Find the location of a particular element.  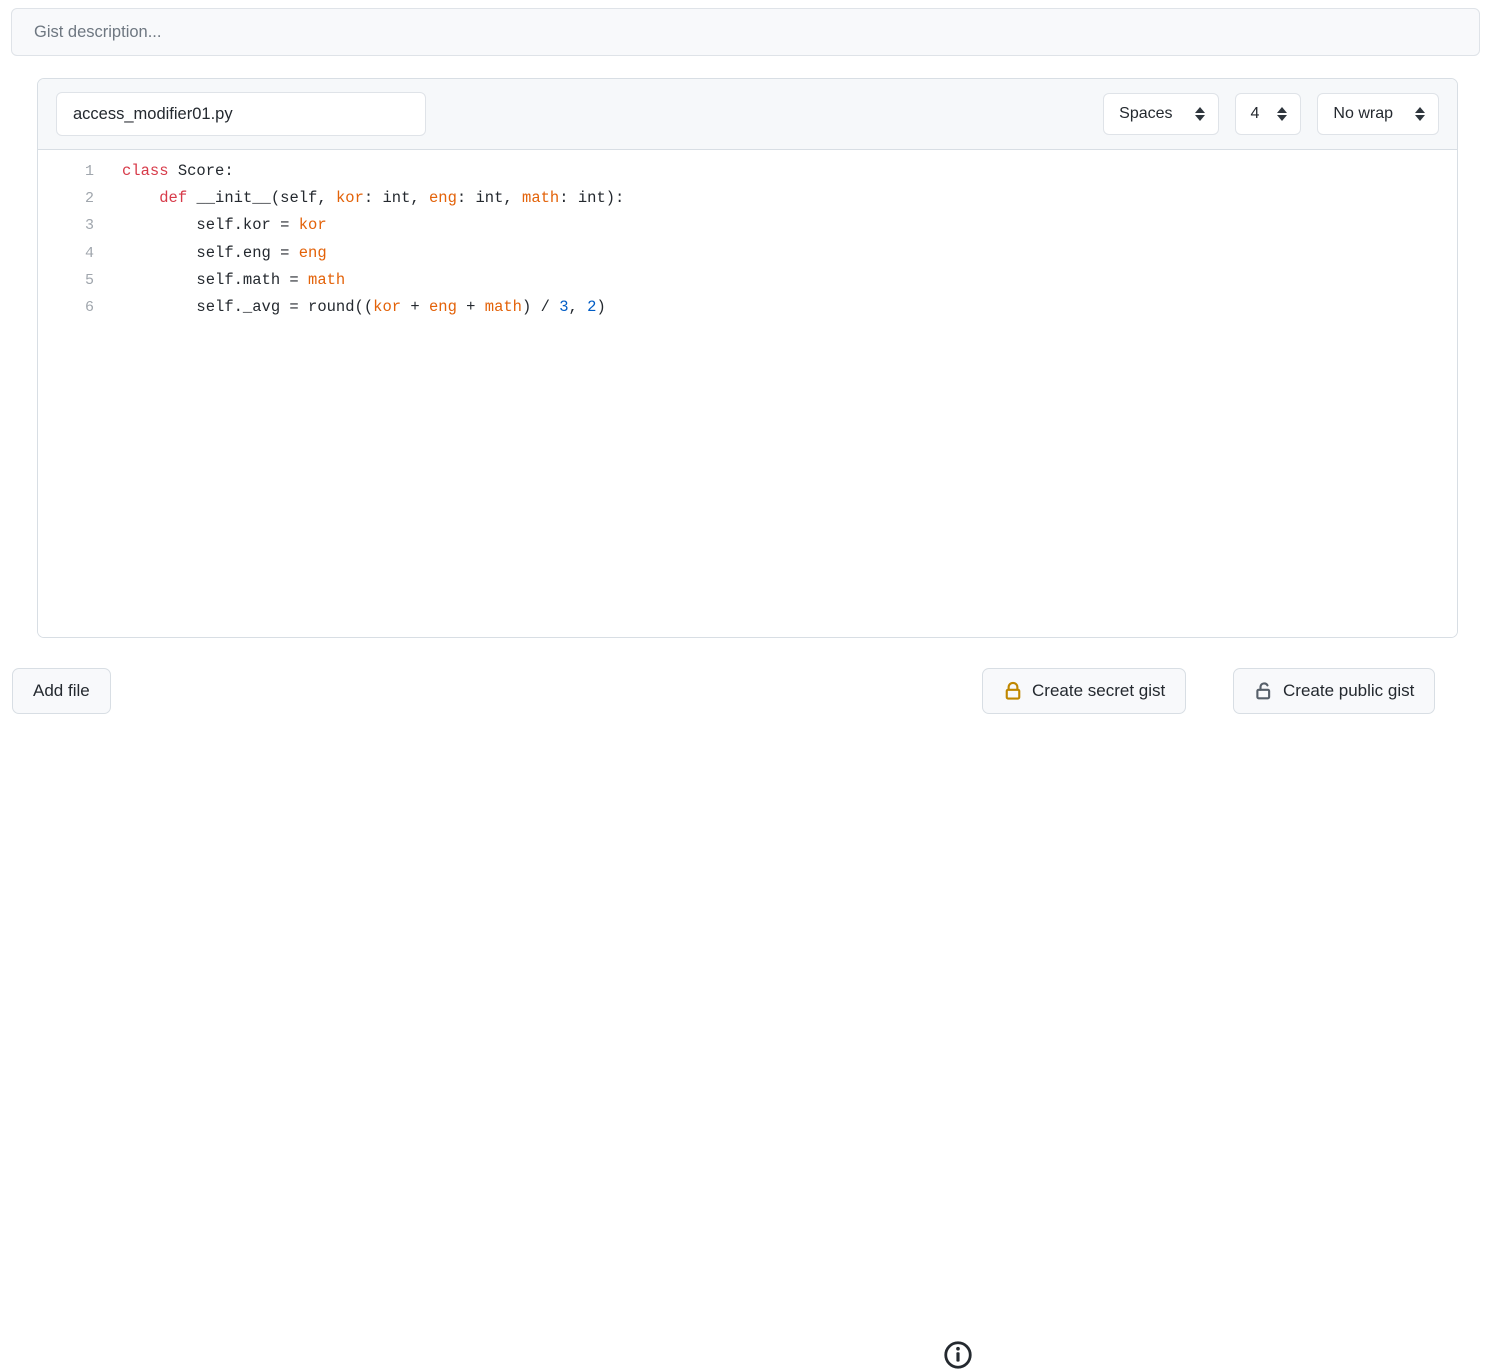

indent-mode-select: Spaces is located at coordinates (1161, 114).